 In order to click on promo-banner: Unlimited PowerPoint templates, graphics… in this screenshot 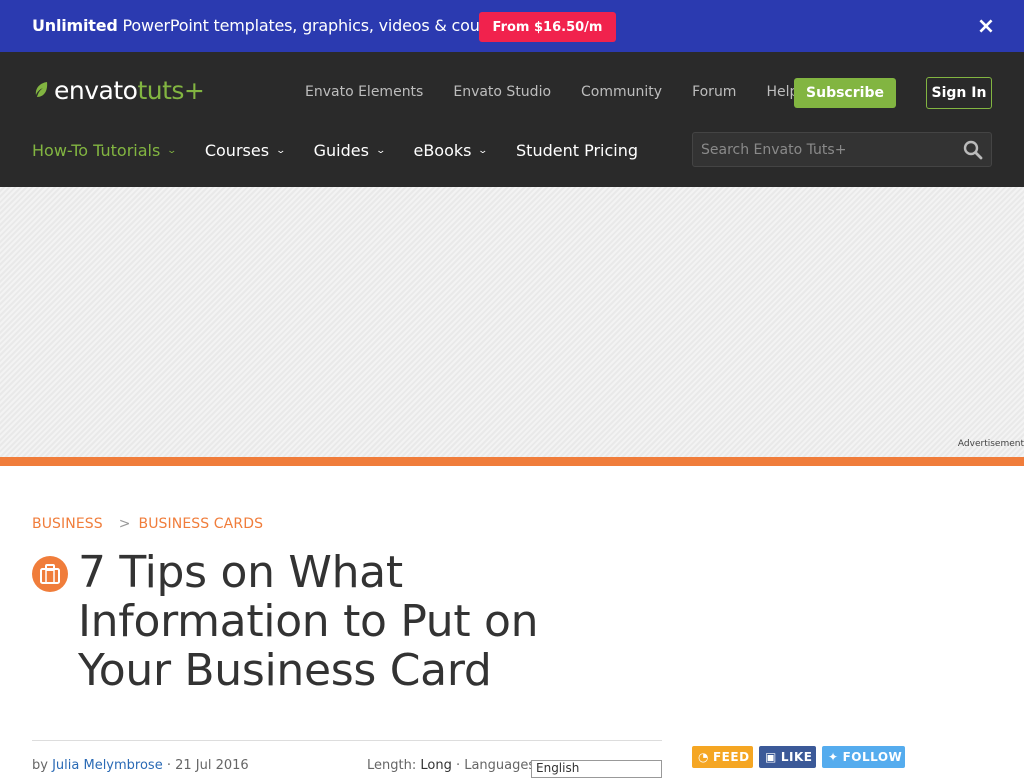, I will do `click(512, 26)`.